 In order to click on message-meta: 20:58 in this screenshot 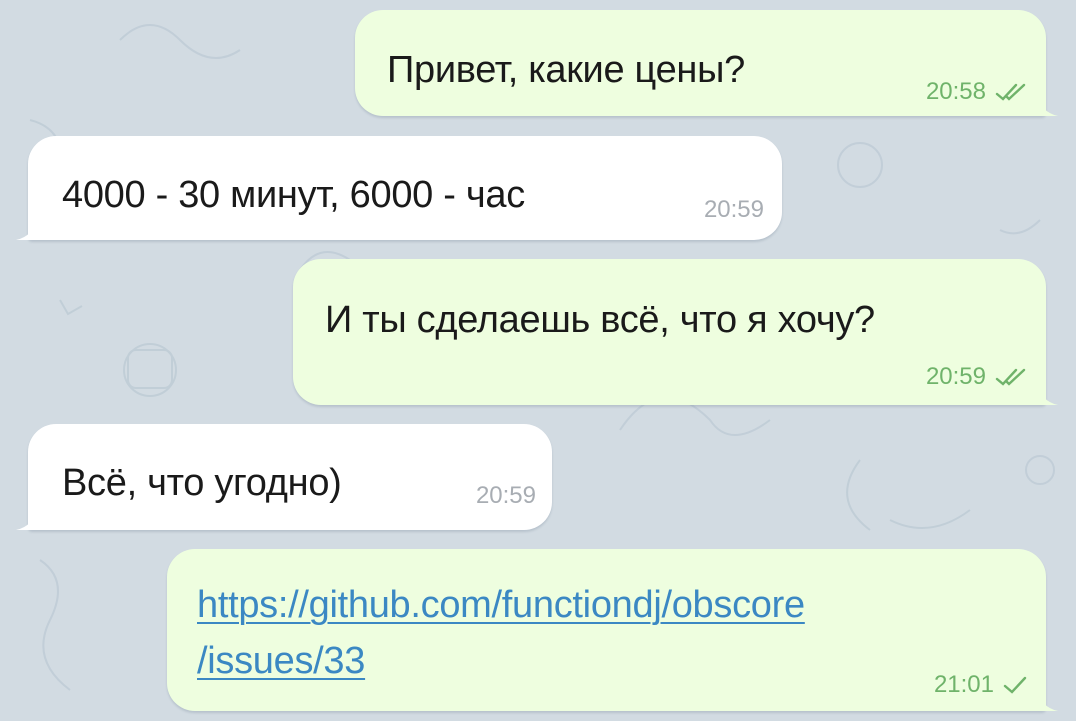, I will do `click(977, 92)`.